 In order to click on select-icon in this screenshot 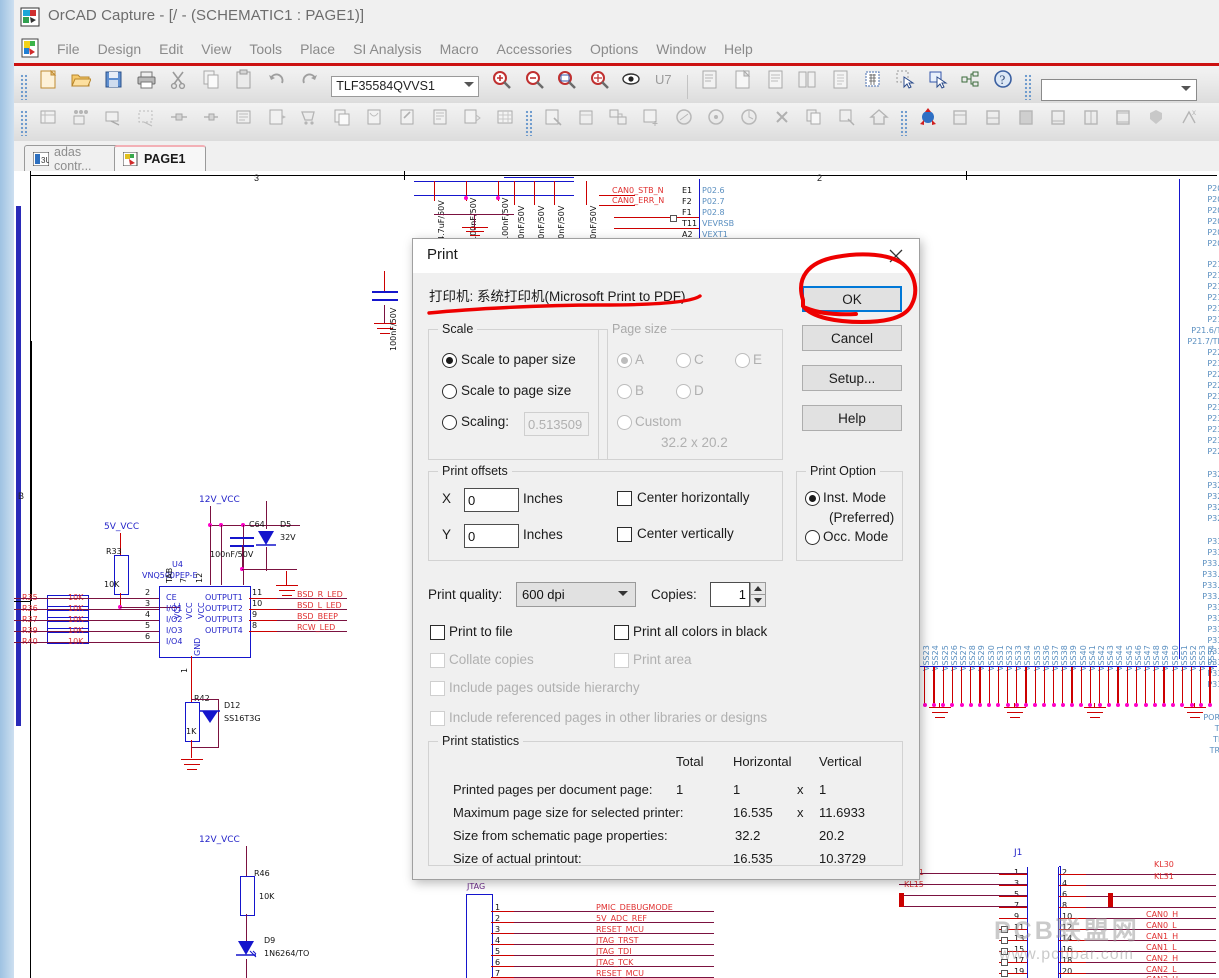, I will do `click(905, 79)`.